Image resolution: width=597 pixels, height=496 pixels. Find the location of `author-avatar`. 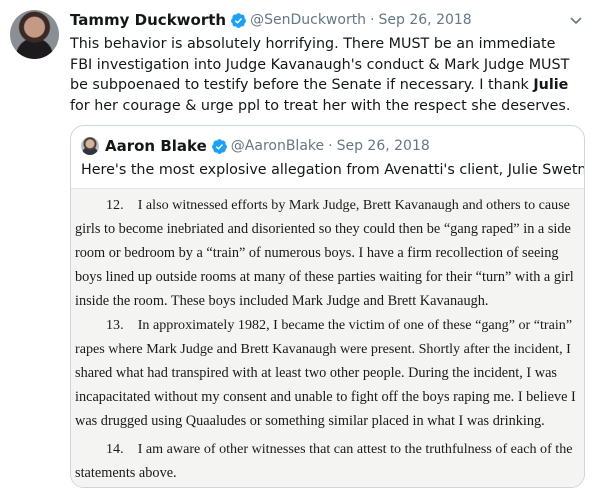

author-avatar is located at coordinates (34, 34).